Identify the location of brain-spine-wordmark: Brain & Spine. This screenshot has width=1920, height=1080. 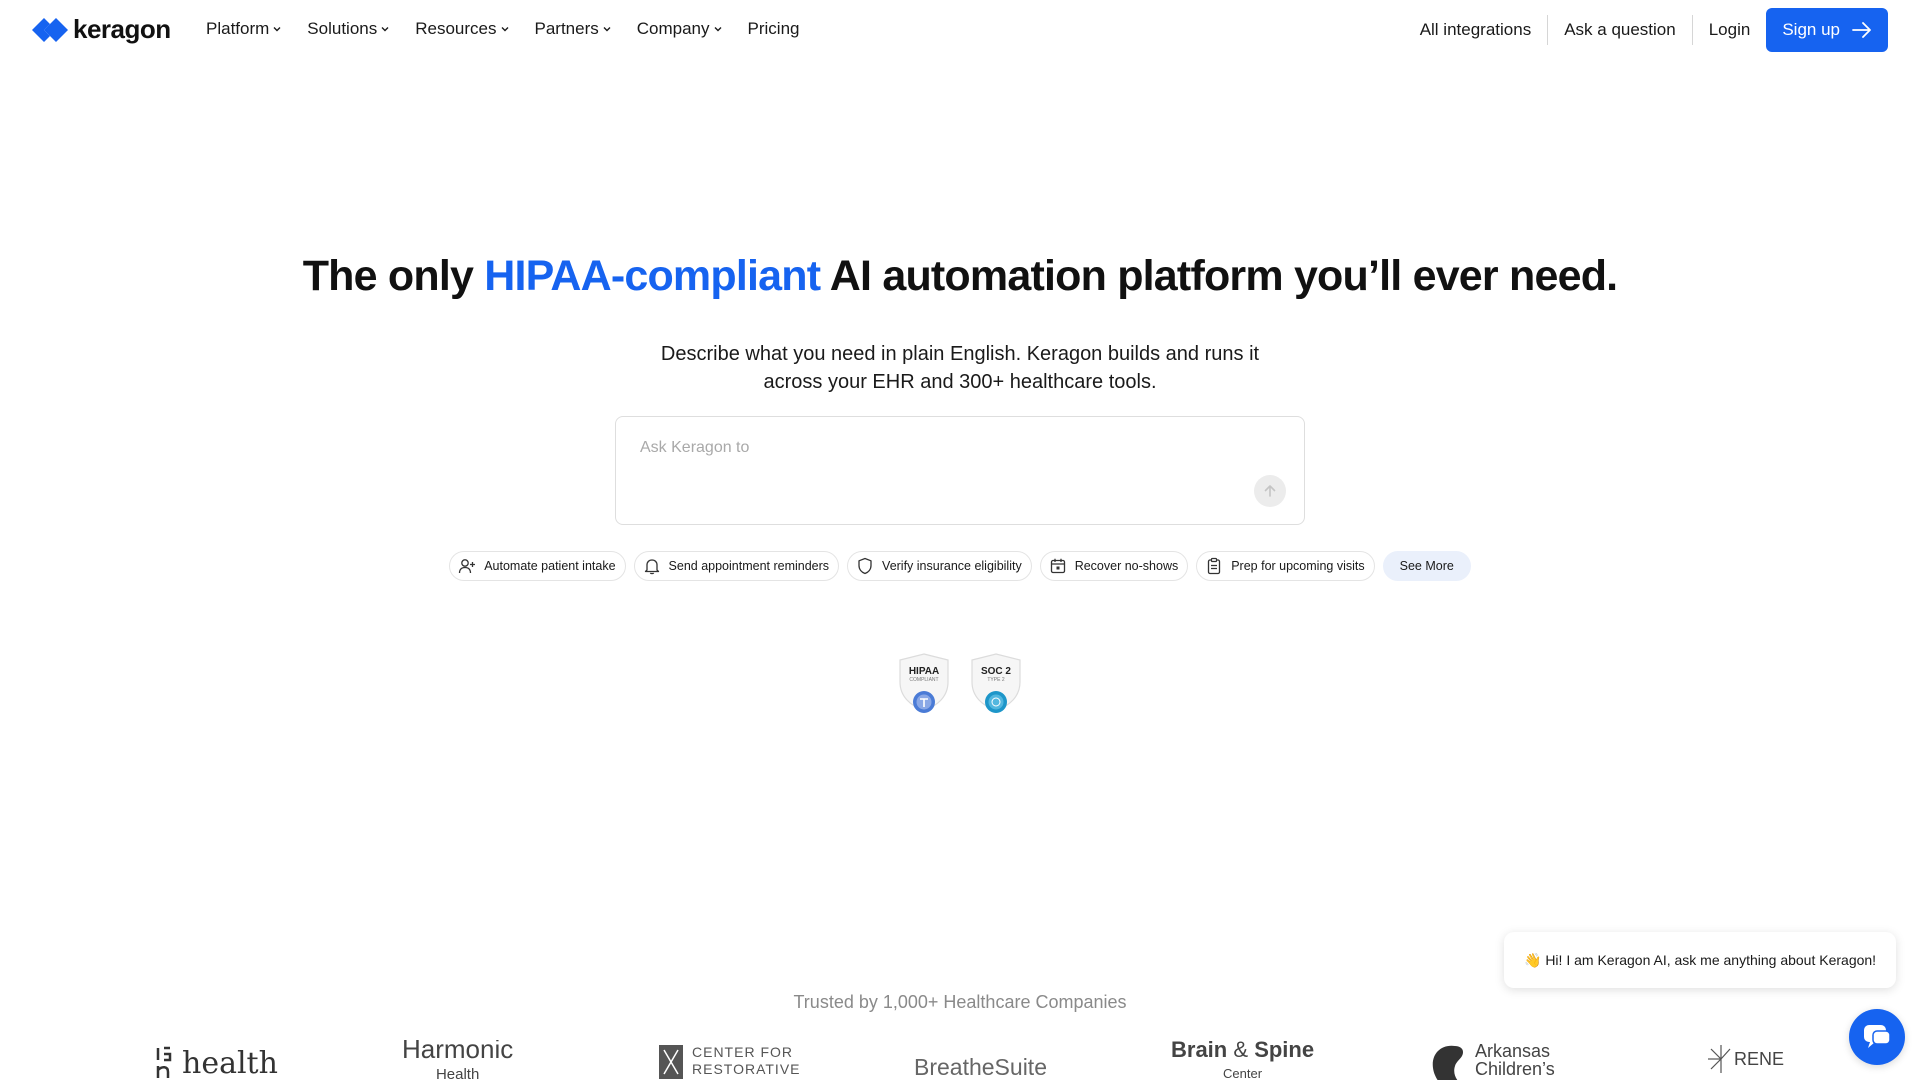
(1242, 1051).